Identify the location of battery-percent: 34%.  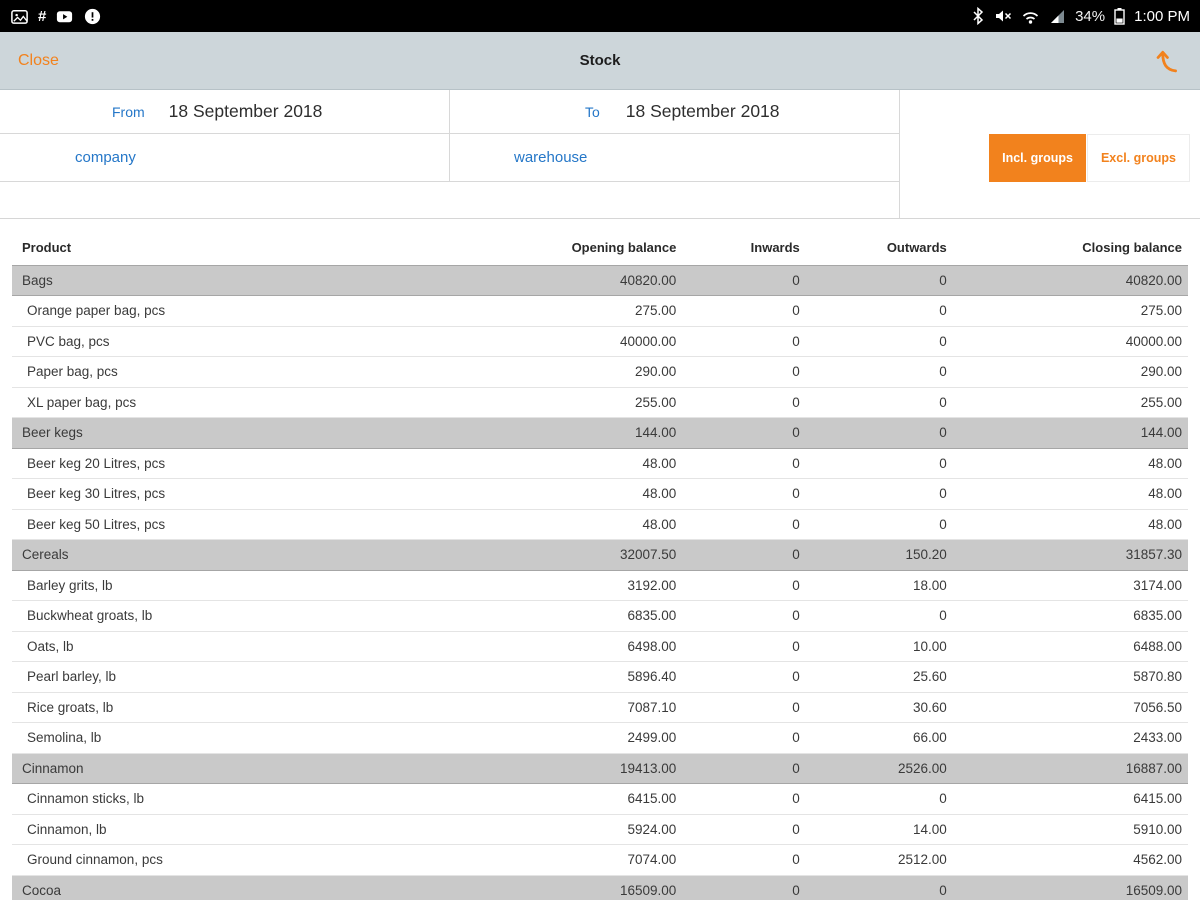
(1090, 16).